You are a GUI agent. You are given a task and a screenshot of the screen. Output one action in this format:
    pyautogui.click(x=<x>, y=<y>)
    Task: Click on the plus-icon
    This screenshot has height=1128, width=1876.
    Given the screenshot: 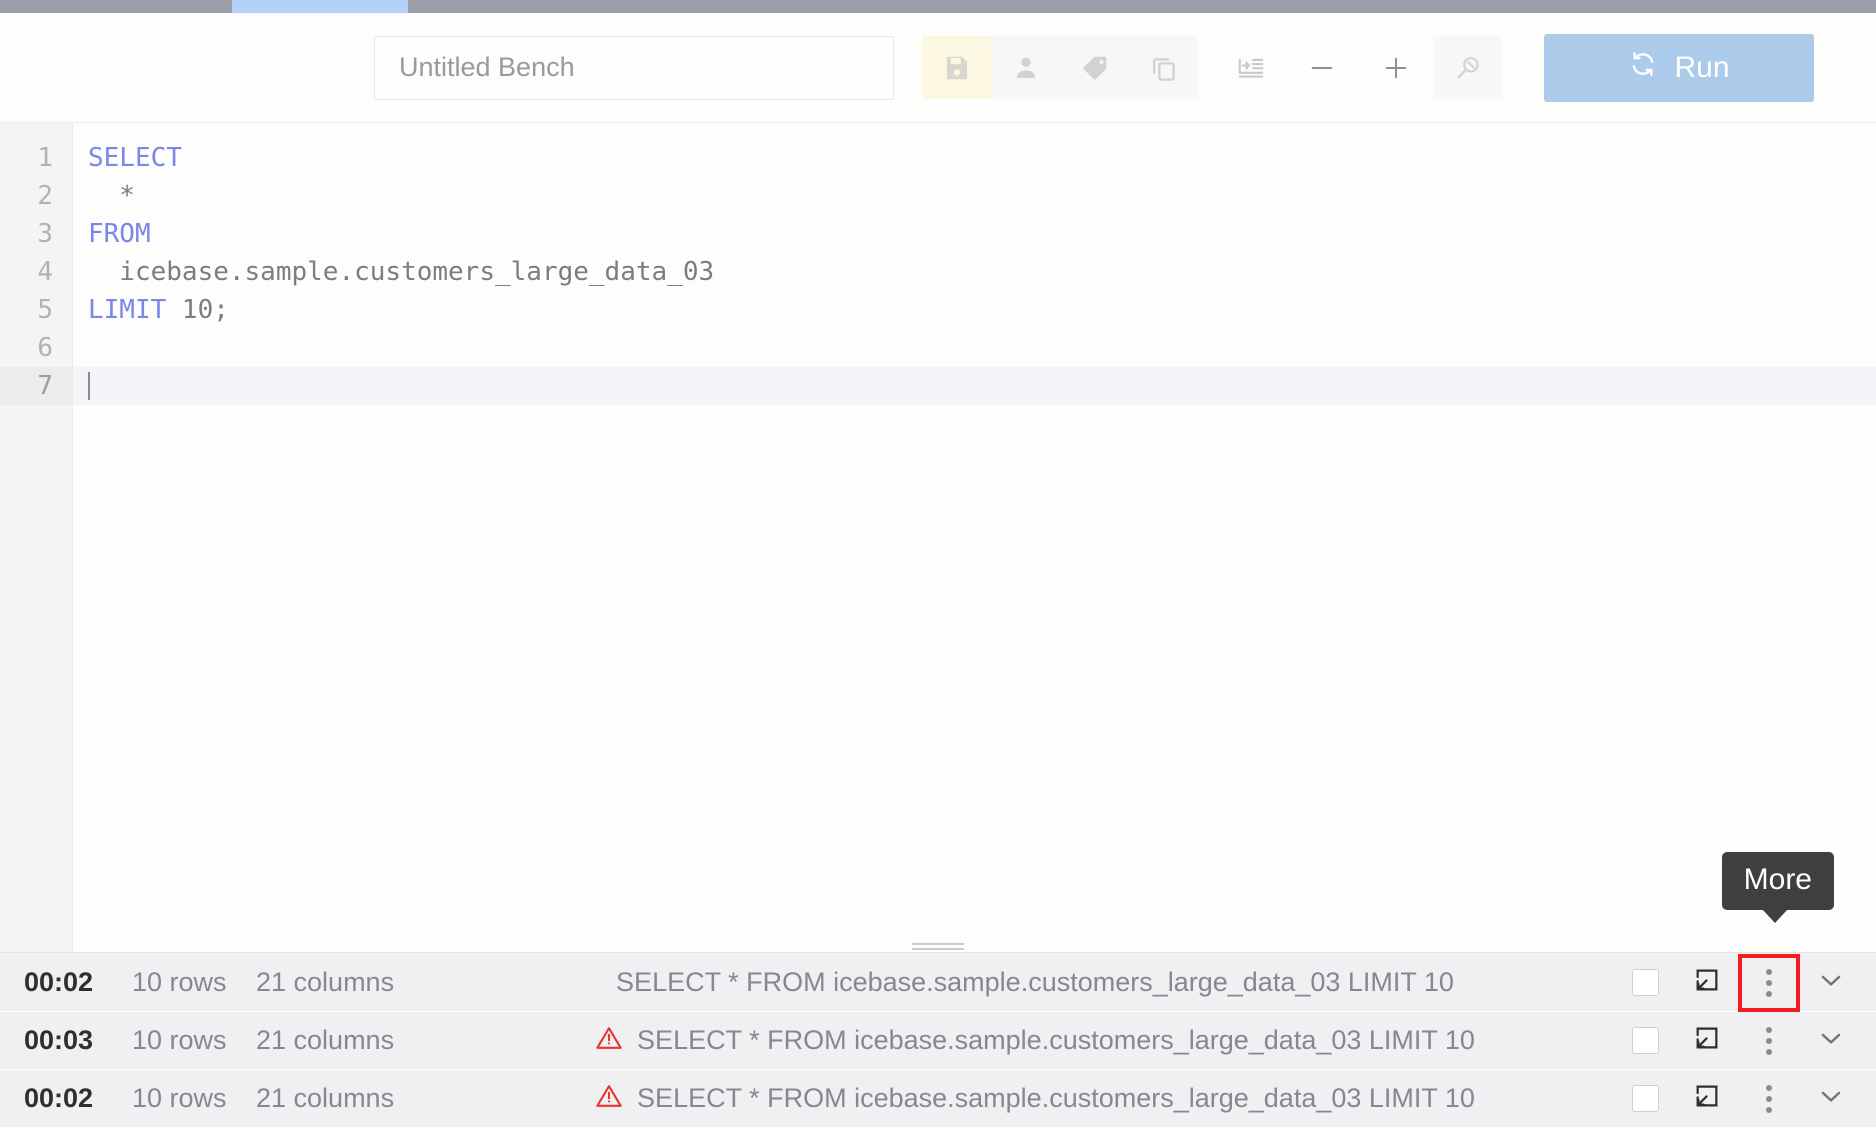 What is the action you would take?
    pyautogui.click(x=1396, y=68)
    